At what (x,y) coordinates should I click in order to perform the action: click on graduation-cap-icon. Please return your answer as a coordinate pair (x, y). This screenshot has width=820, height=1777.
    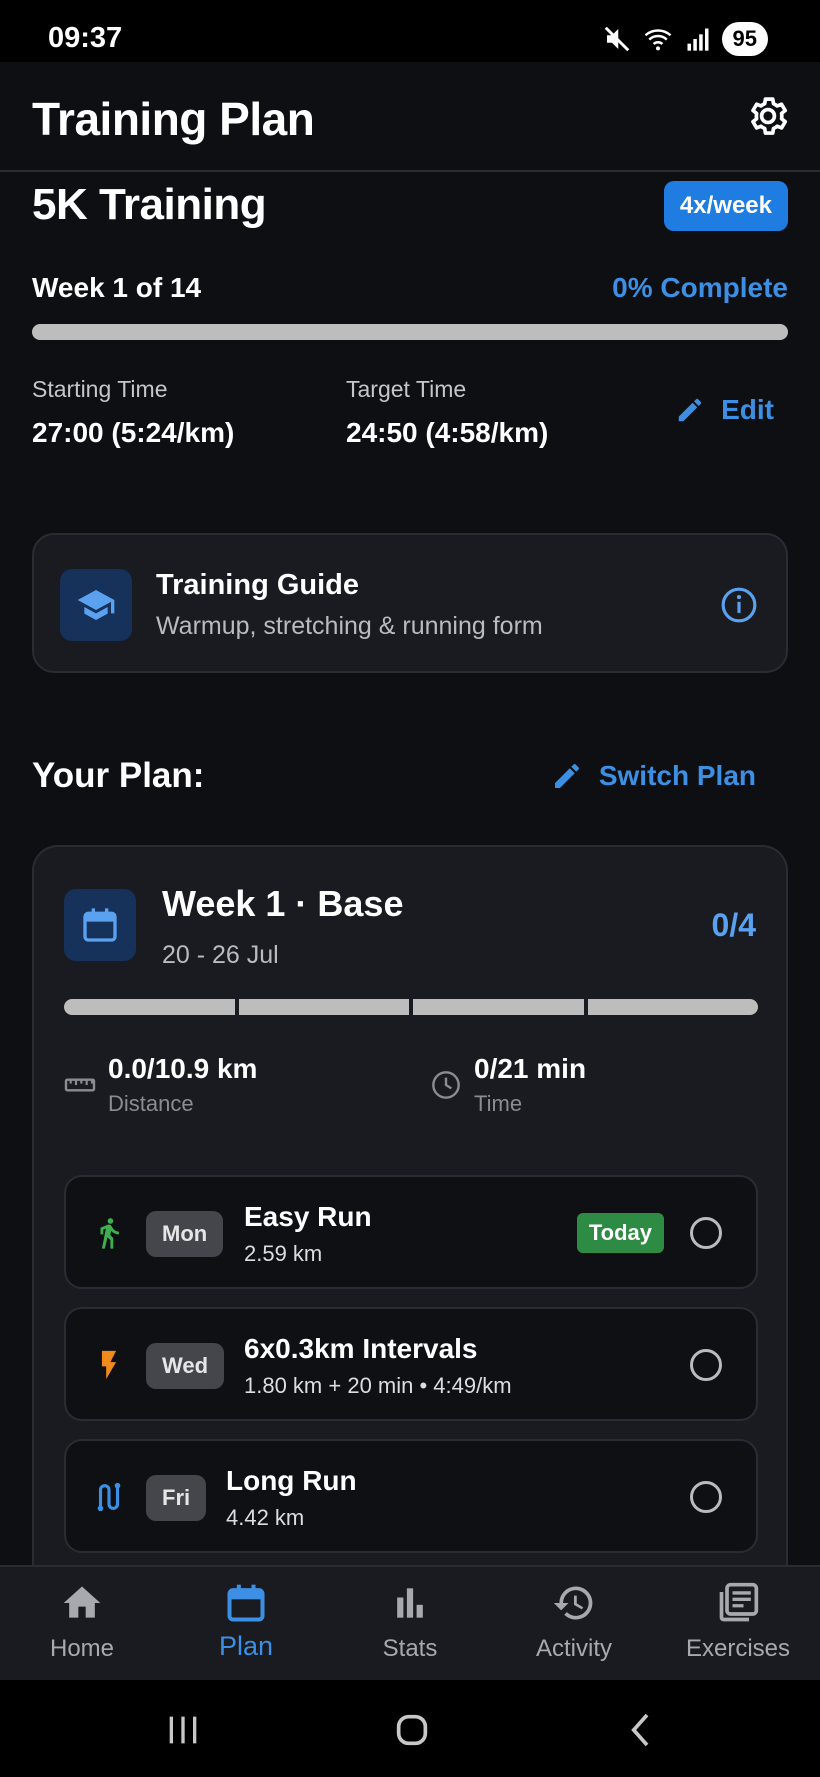
    Looking at the image, I should click on (96, 605).